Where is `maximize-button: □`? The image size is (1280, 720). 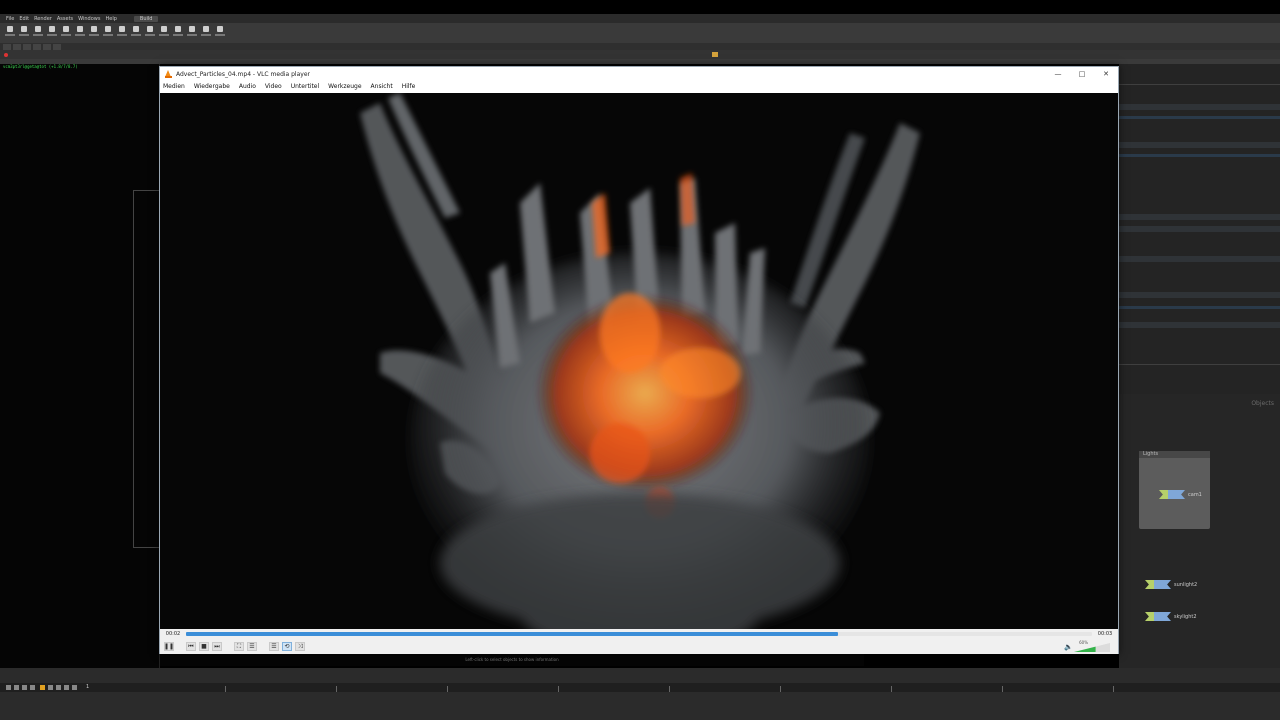
maximize-button: □ is located at coordinates (1082, 74).